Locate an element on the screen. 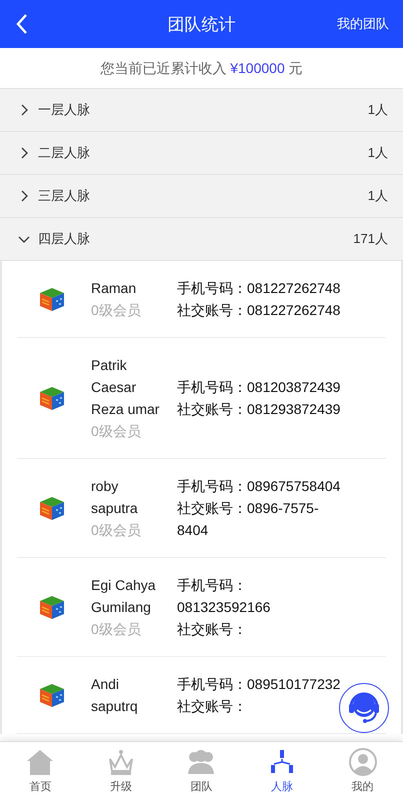 The image size is (403, 798). level-label: 三层人脉 is located at coordinates (64, 196).